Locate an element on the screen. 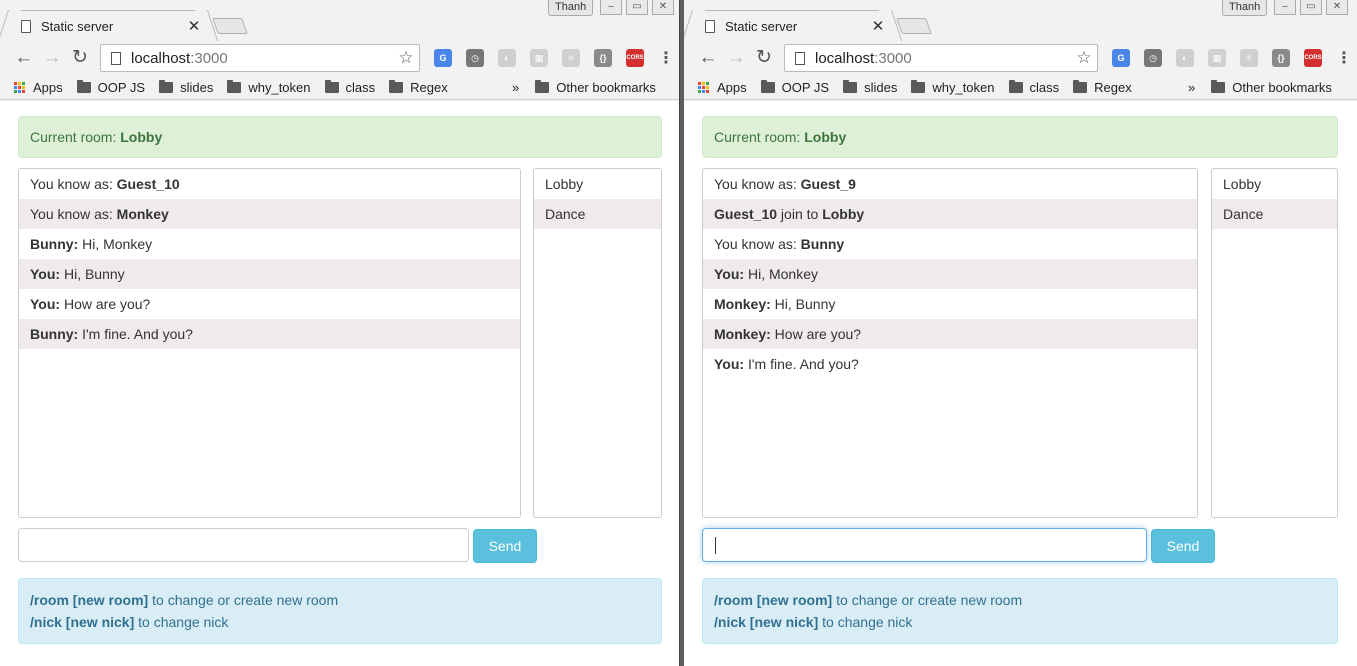 Image resolution: width=1357 pixels, height=666 pixels. title-bar: Static server ✕ Thanh ‒ ▭ ✕ is located at coordinates (1020, 20).